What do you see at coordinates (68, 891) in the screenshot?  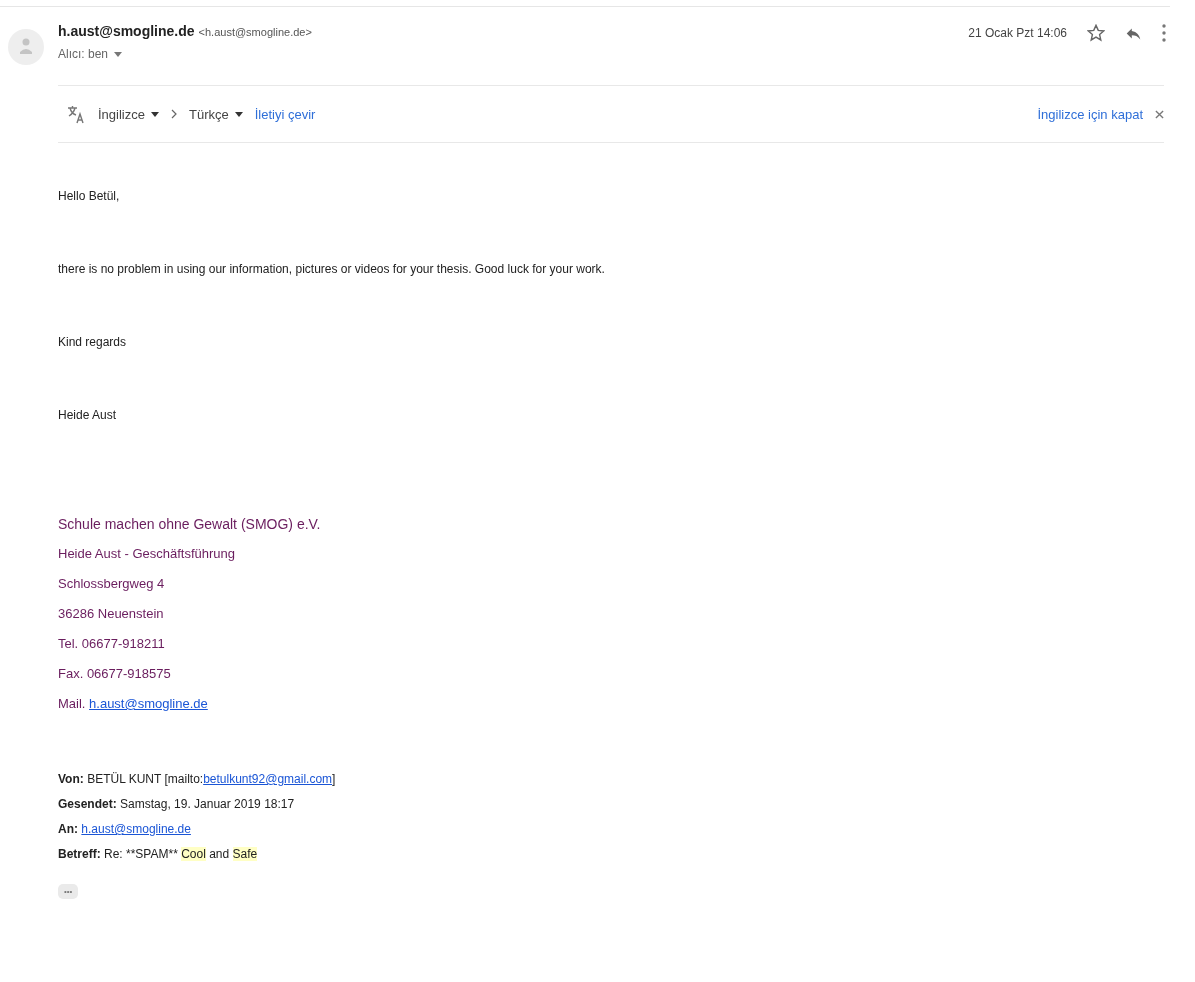 I see `show-trimmed-button: •••` at bounding box center [68, 891].